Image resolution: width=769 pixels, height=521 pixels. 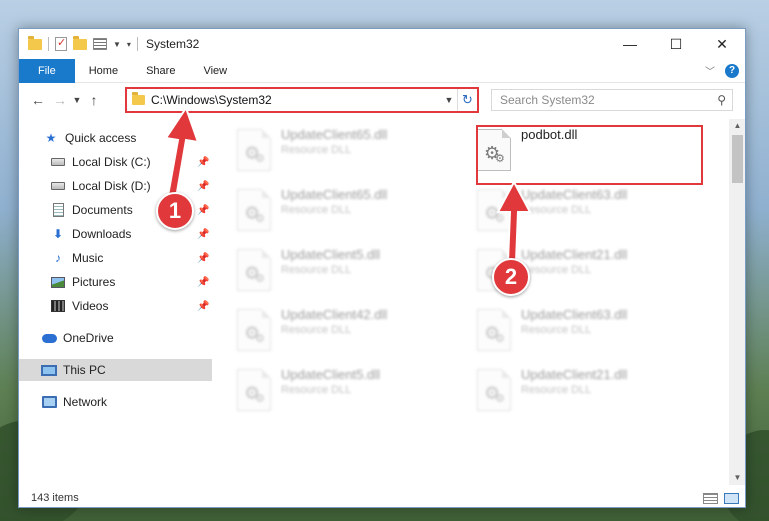 I want to click on item-count: 143 items, so click(x=55, y=498).